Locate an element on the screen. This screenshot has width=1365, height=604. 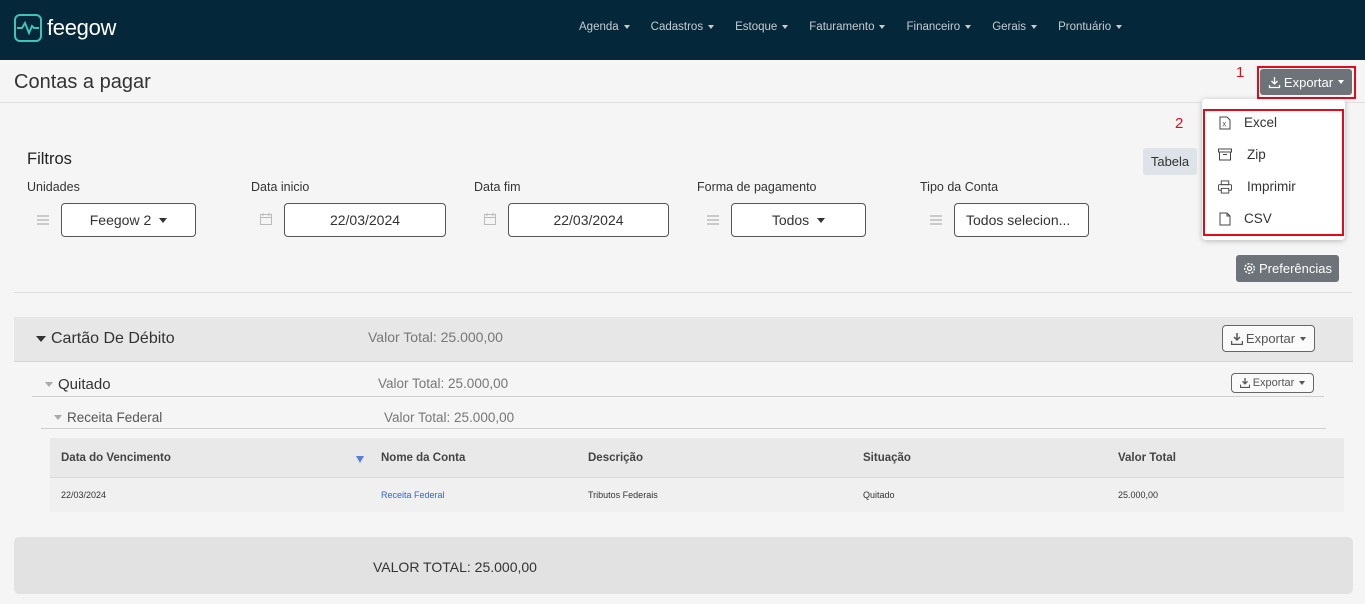
filter-label-forma-pagamento: Forma de pagamento is located at coordinates (757, 187).